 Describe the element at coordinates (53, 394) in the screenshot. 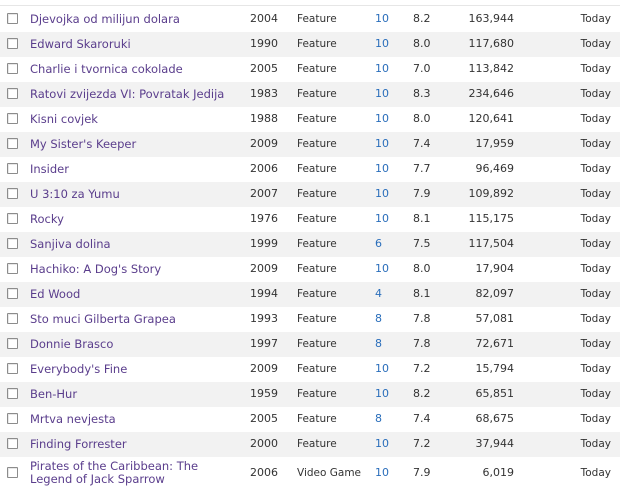

I see `title-link: Ben-Hur` at that location.